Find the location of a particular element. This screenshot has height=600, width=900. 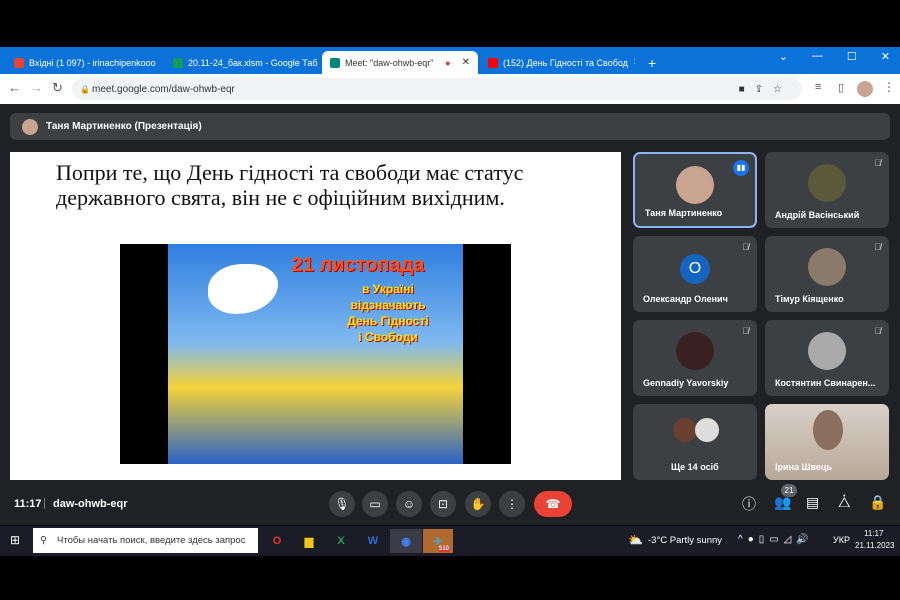

tab-meet: Meet: "daw-ohwb-eqr" ● ✕ is located at coordinates (400, 62).